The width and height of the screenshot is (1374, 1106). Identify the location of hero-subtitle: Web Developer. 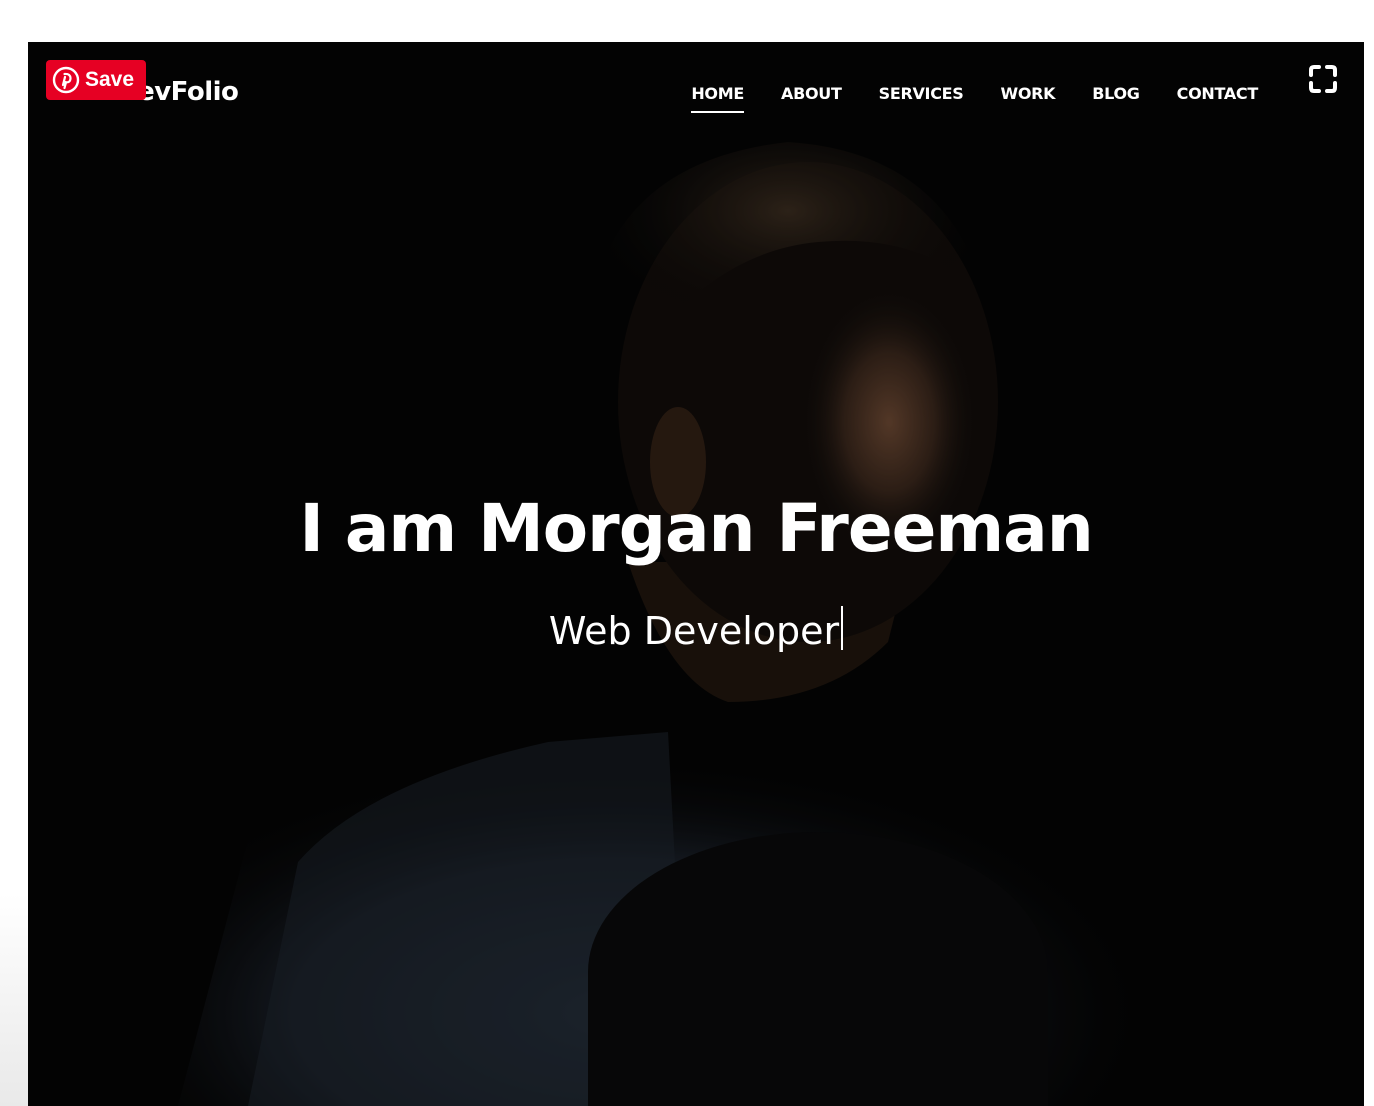
(696, 629).